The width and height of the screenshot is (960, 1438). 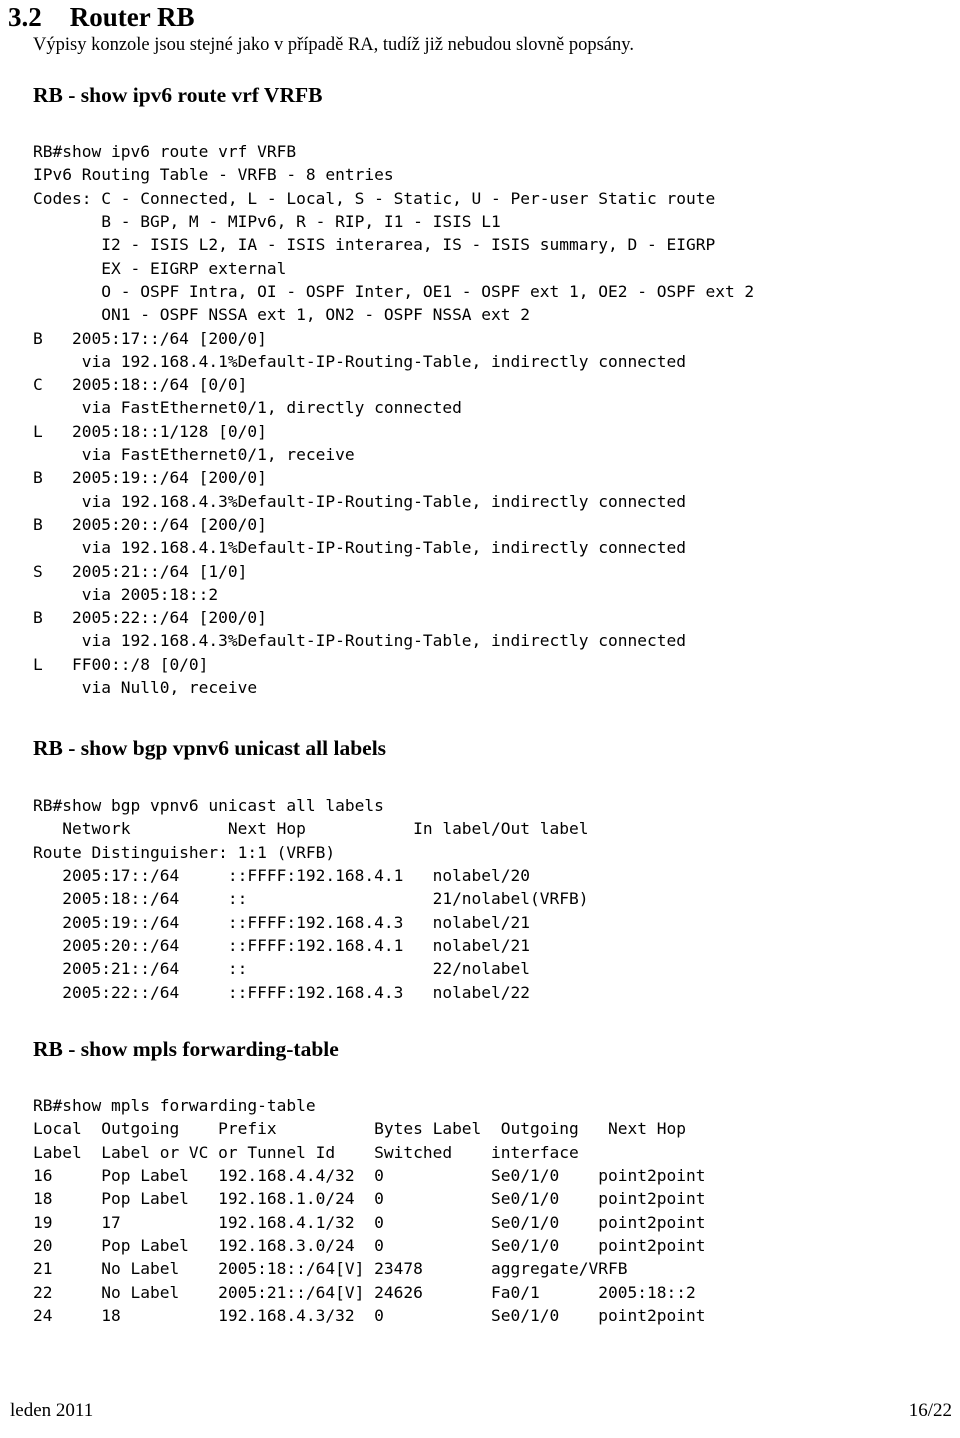 What do you see at coordinates (160, 268) in the screenshot?
I see `console-line: EX - EIGRP external` at bounding box center [160, 268].